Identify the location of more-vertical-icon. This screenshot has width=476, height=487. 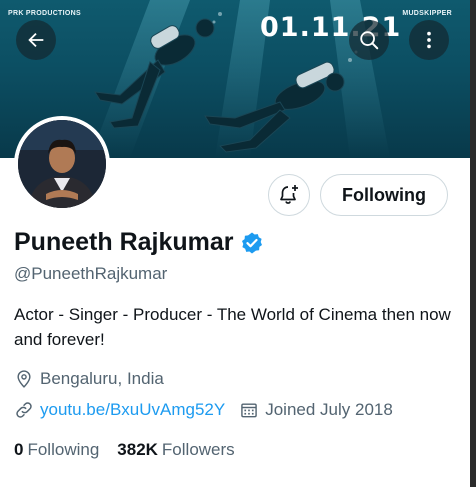
(429, 40).